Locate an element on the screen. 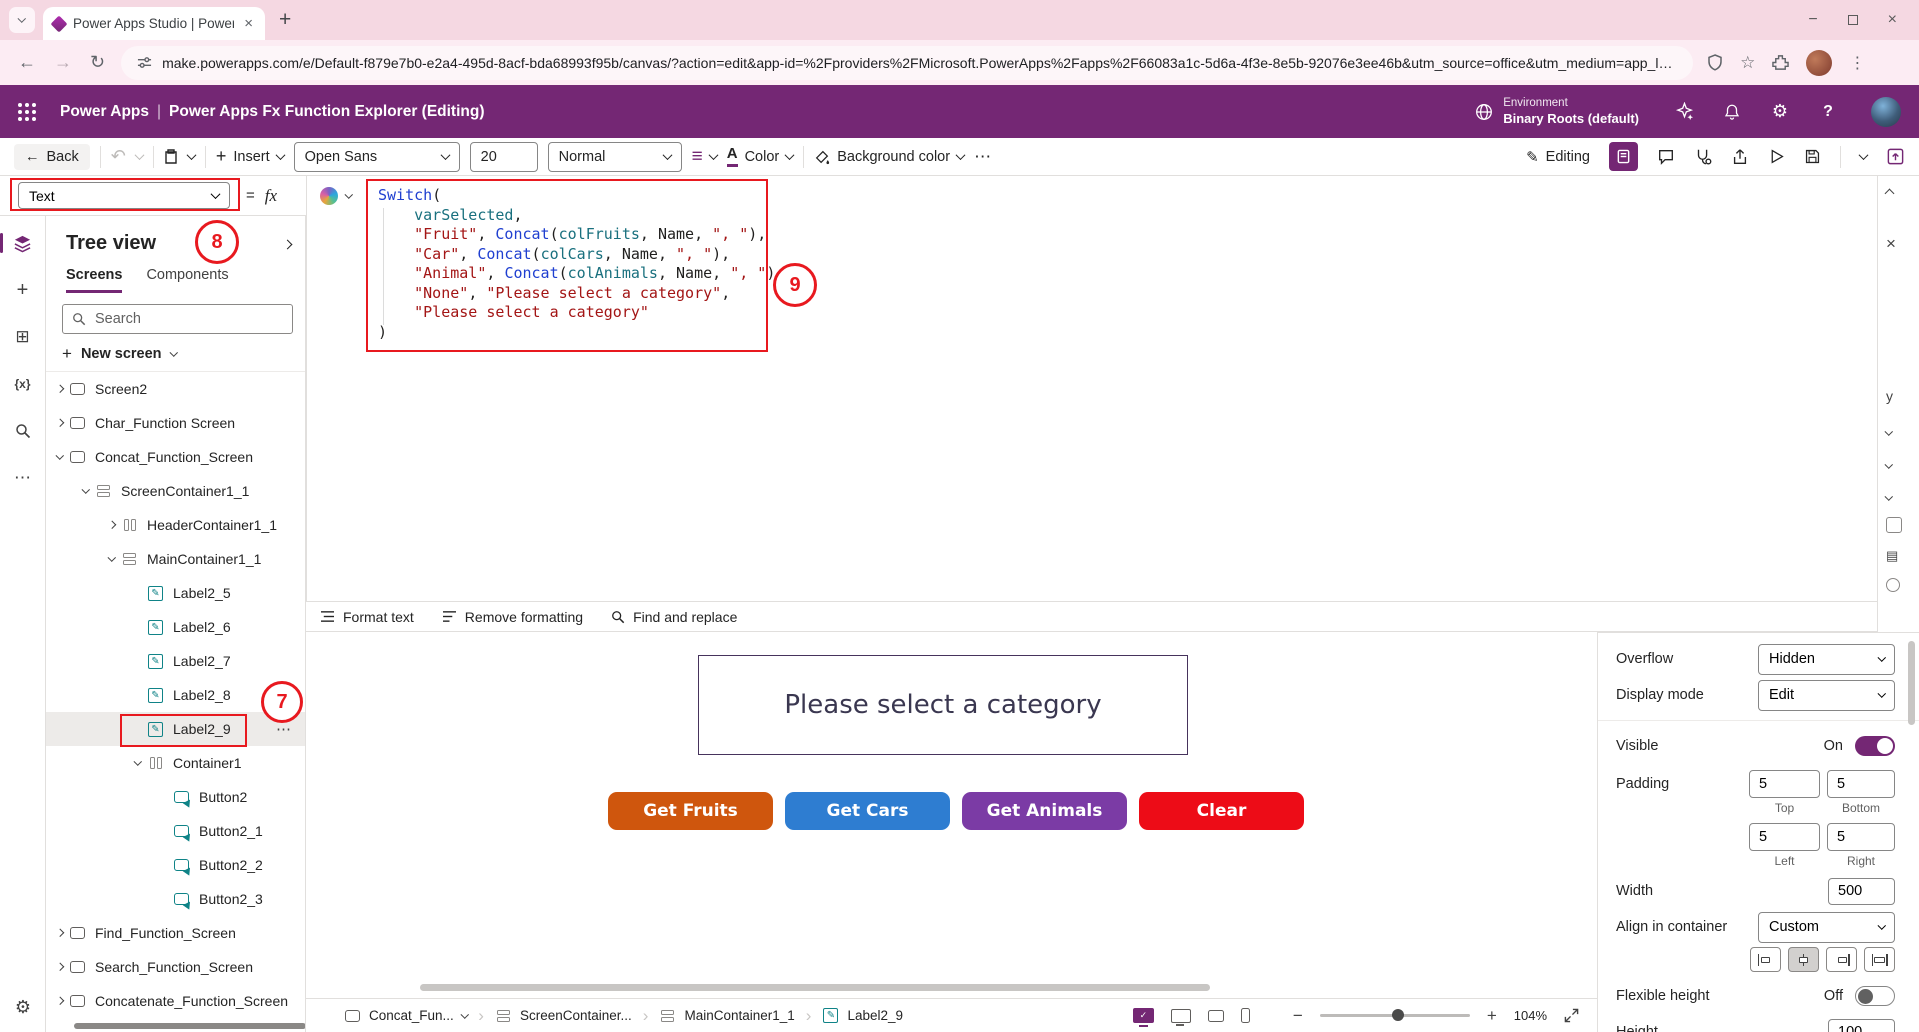 The width and height of the screenshot is (1919, 1032). zoom-out-icon: − is located at coordinates (1298, 1016).